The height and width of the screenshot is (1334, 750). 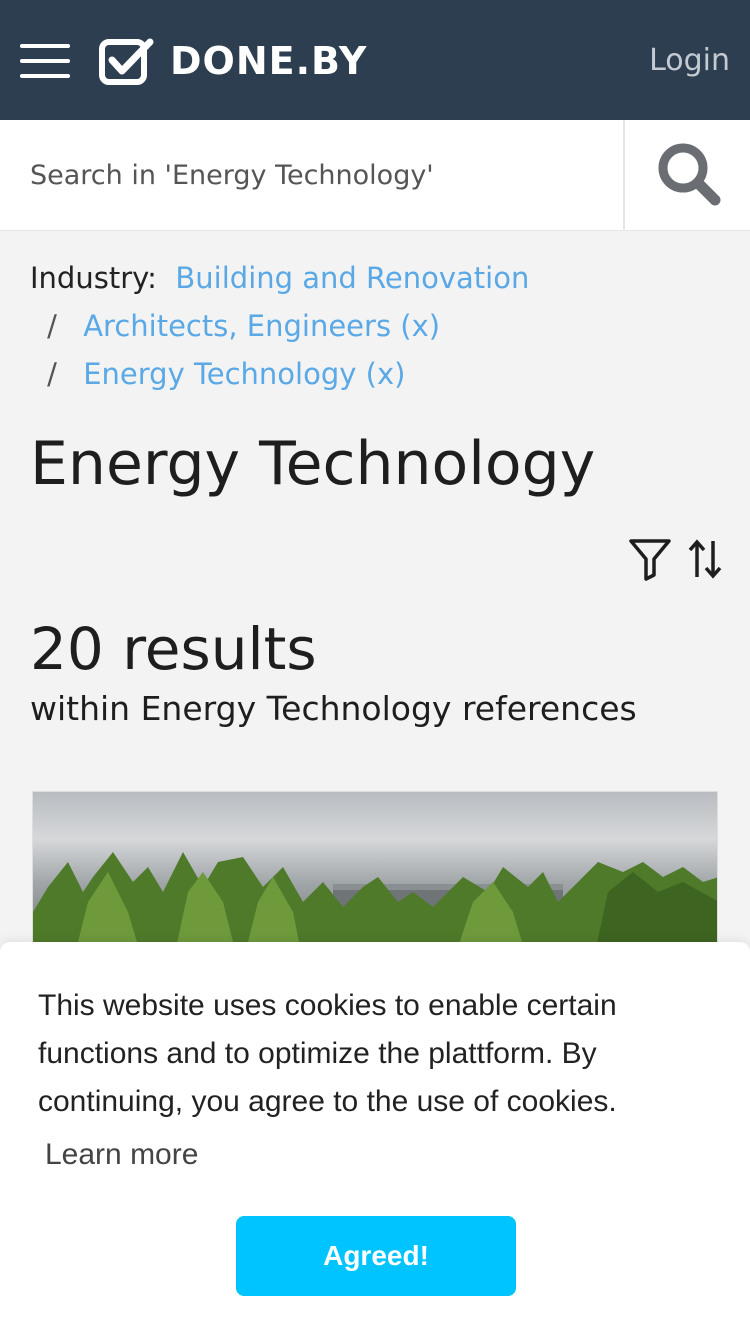 I want to click on search-icon, so click(x=689, y=174).